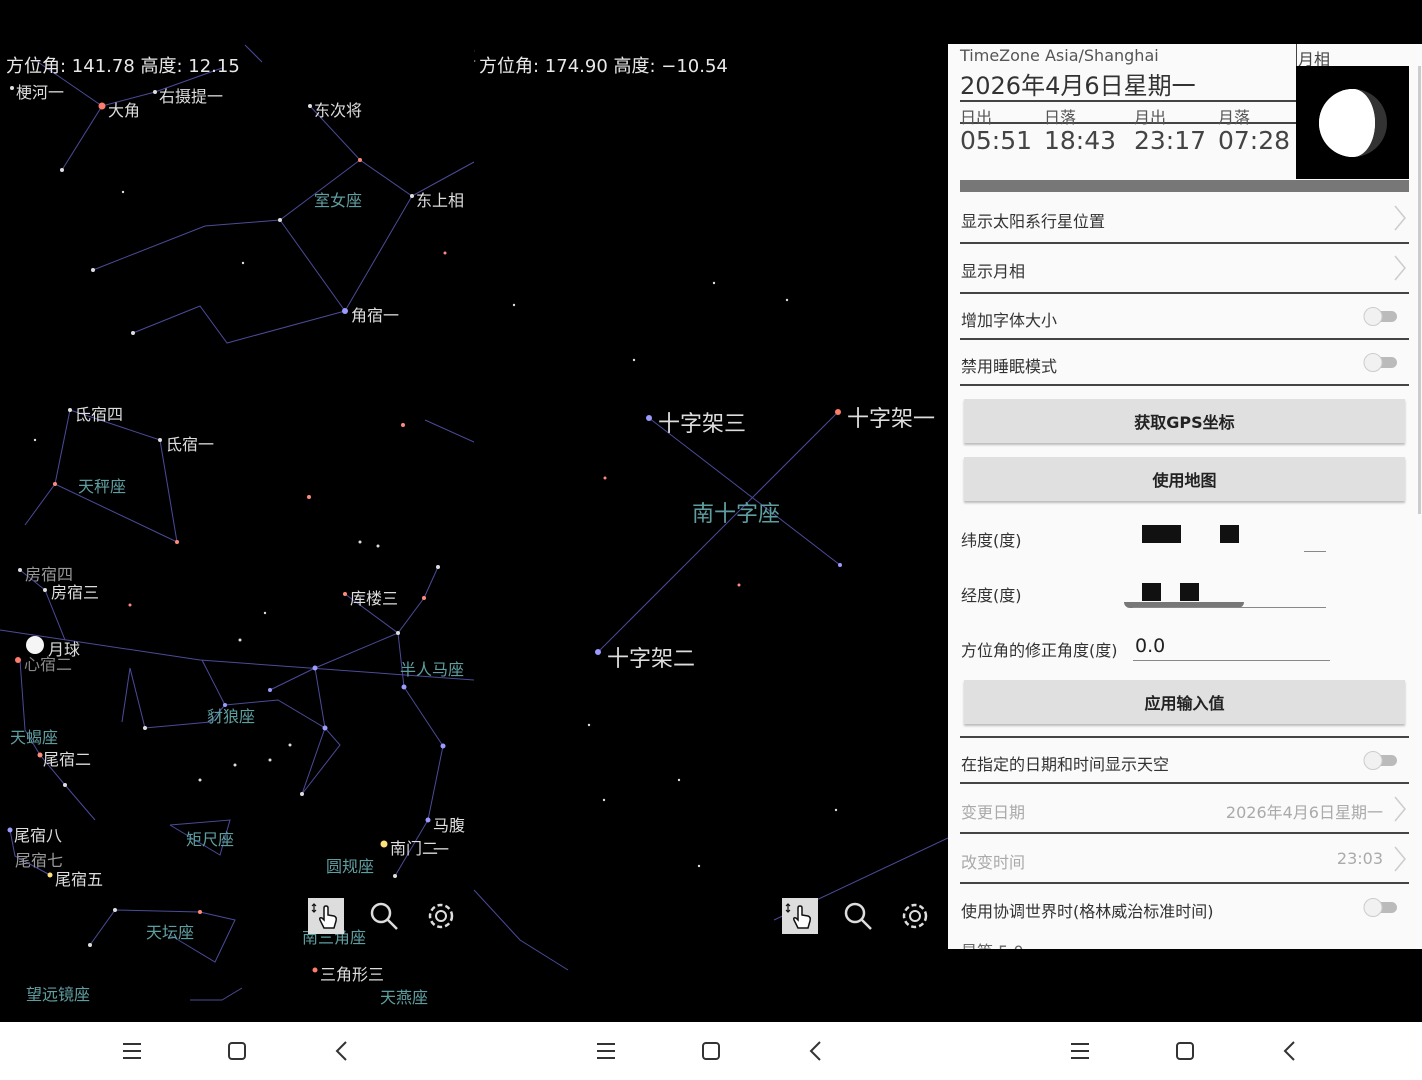  I want to click on current-date: 2026年4月6日星期一, so click(1078, 86).